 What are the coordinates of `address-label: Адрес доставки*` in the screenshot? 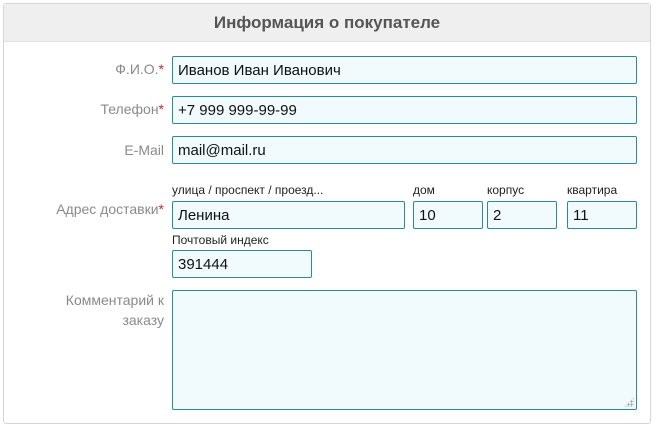 It's located at (110, 209).